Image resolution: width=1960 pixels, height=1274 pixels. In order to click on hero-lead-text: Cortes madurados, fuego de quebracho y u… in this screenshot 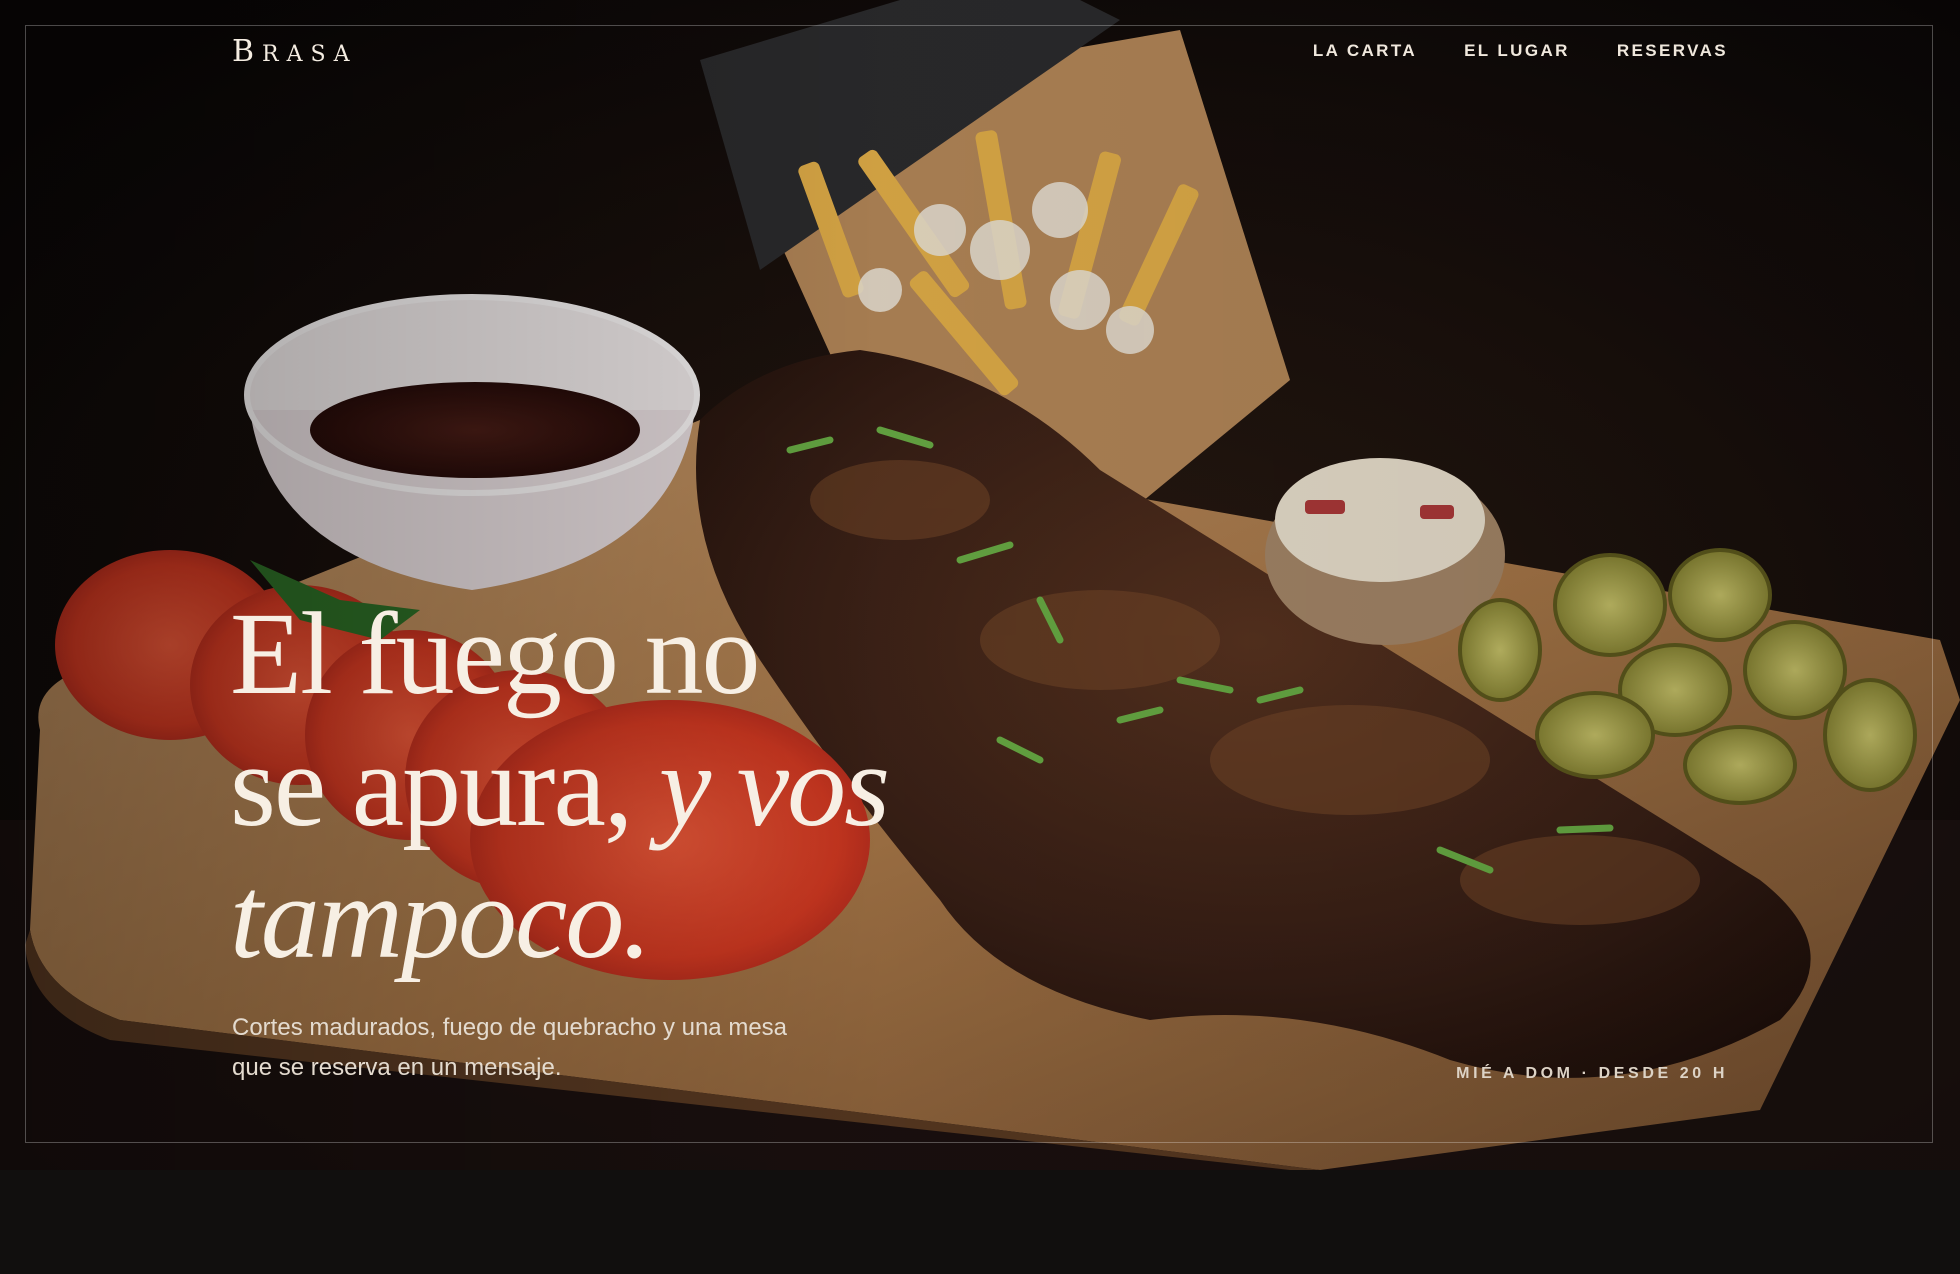, I will do `click(510, 1047)`.